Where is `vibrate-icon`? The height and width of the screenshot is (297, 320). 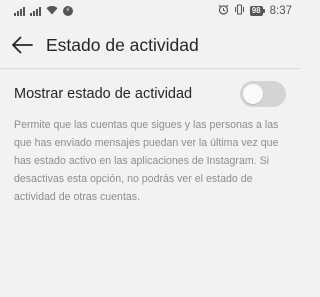
vibrate-icon is located at coordinates (239, 11).